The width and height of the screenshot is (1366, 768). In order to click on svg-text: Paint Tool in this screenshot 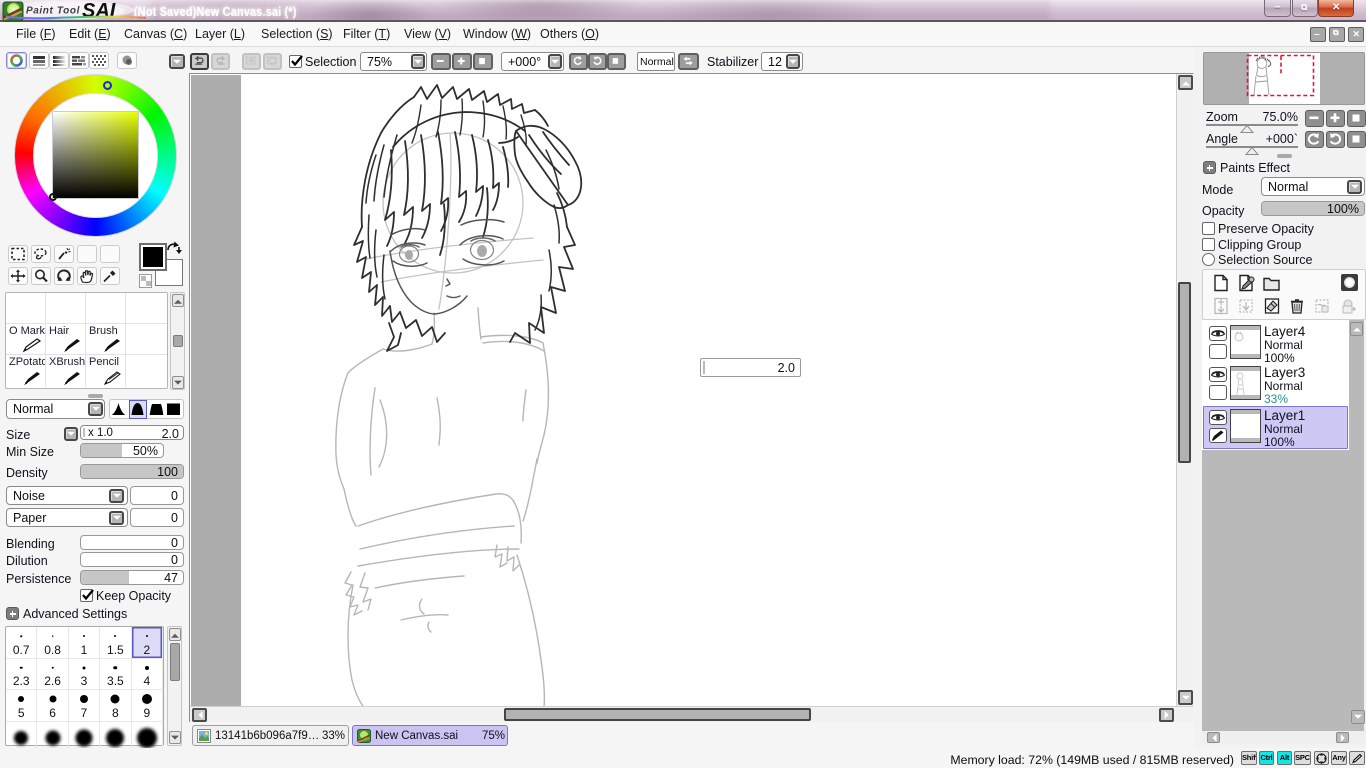, I will do `click(53, 11)`.